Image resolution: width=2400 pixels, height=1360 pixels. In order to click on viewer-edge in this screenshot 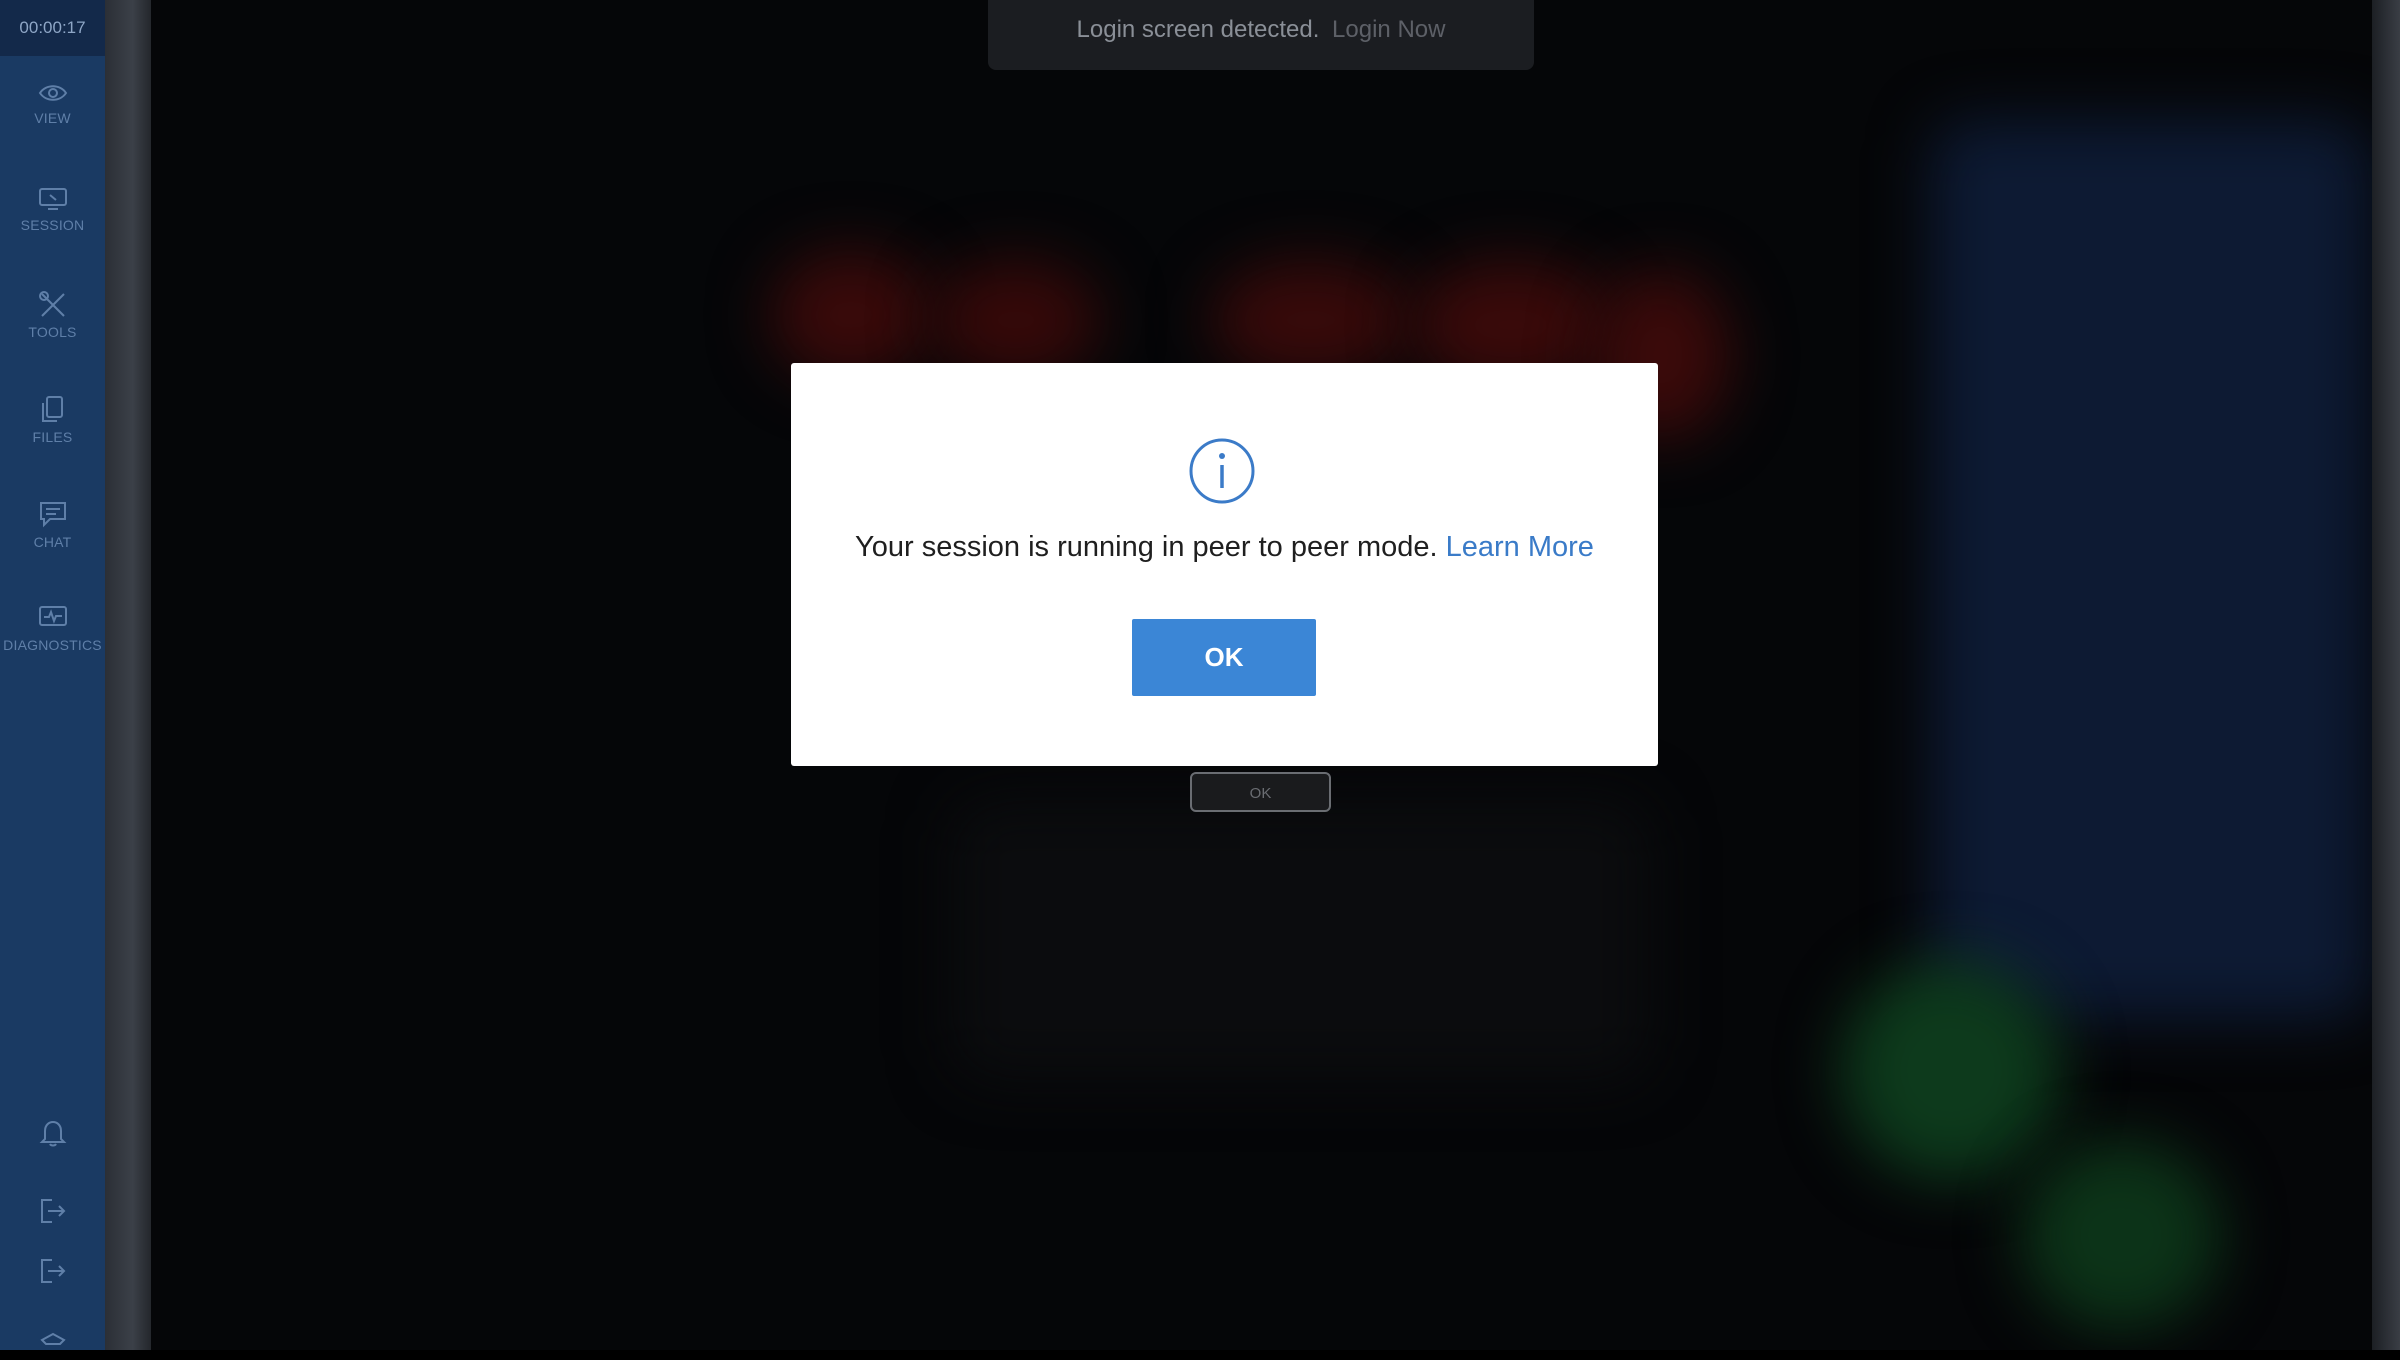, I will do `click(2386, 675)`.